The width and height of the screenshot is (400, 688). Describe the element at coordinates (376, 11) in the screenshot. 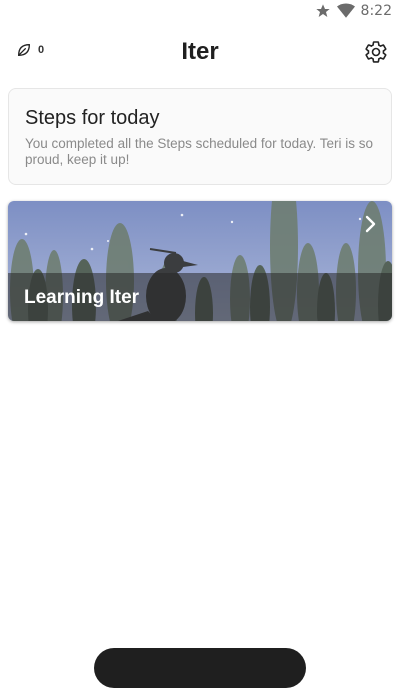

I see `status-time: 8:22` at that location.